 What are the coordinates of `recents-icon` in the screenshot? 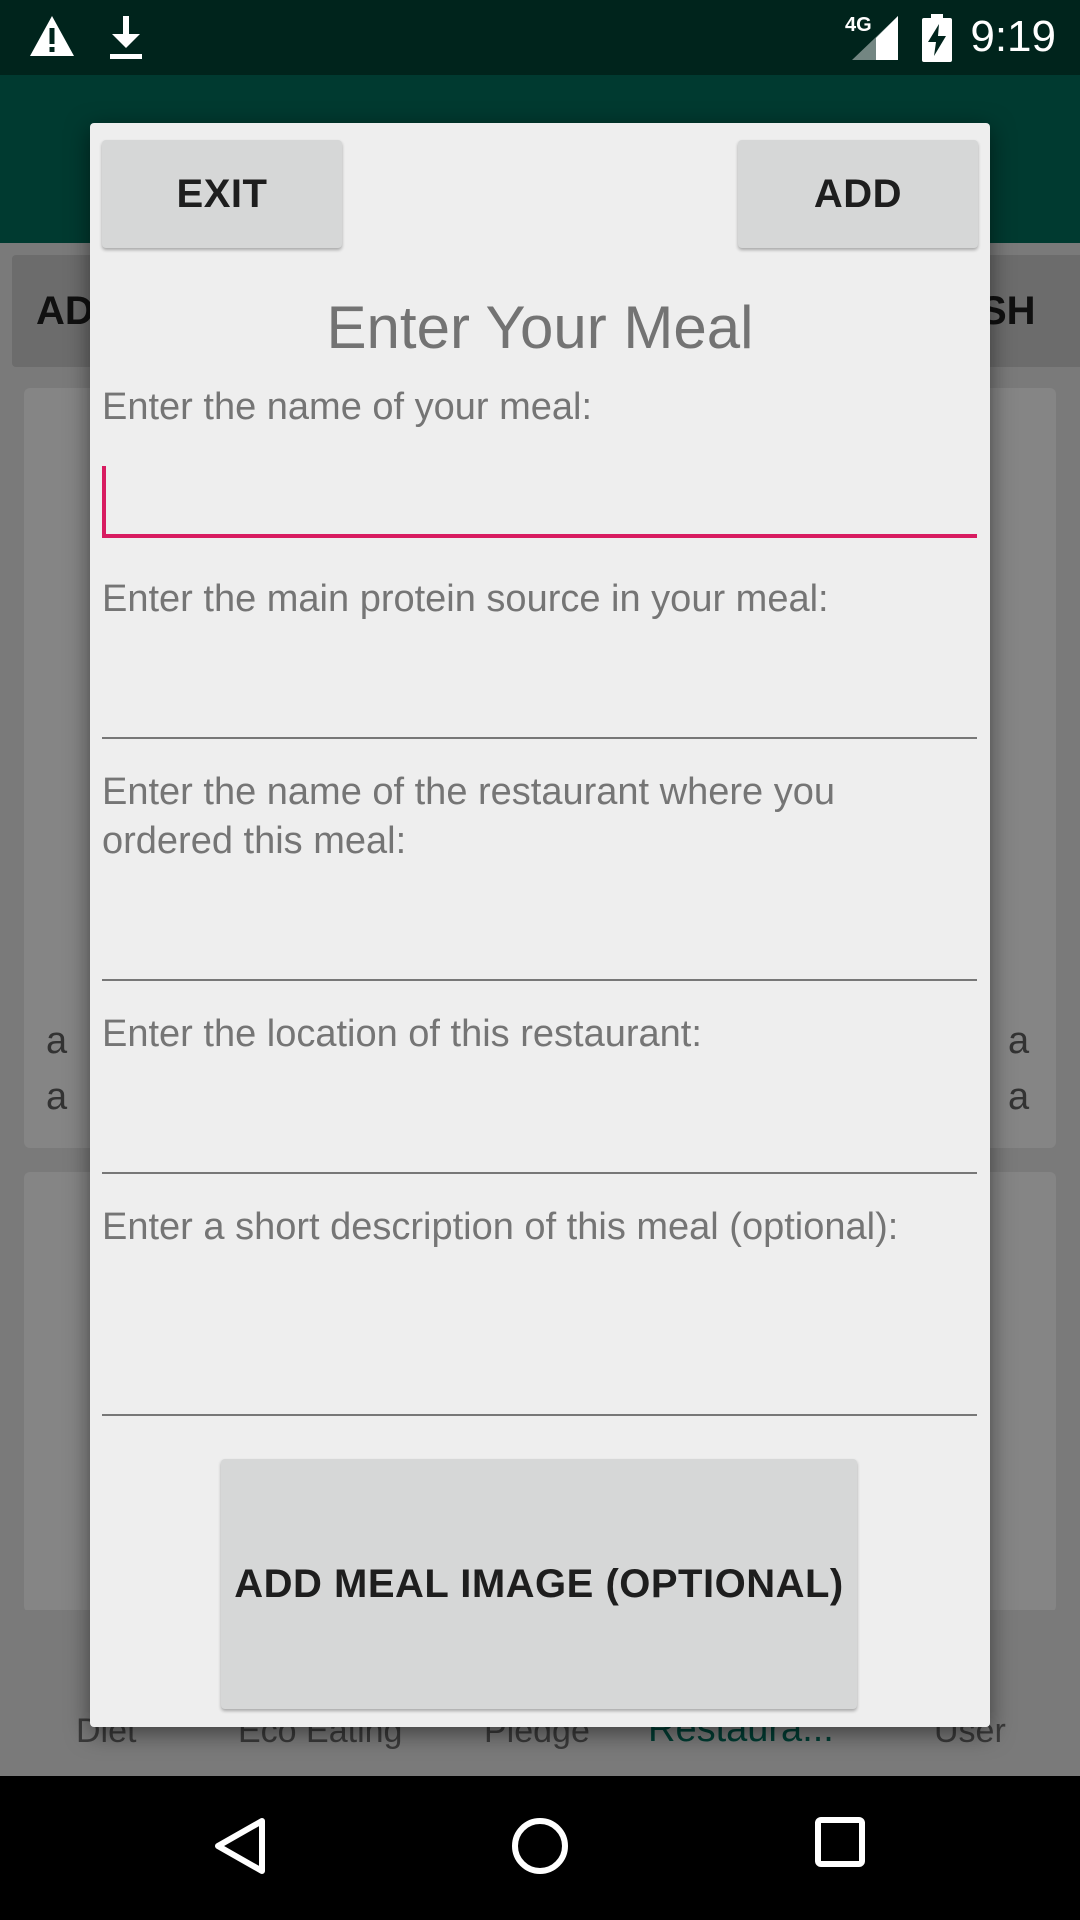 It's located at (840, 1842).